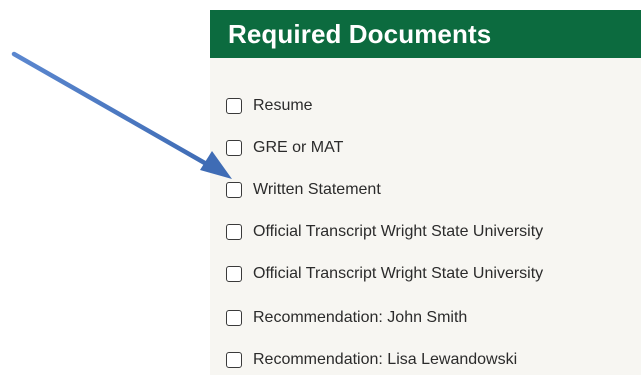 Image resolution: width=641 pixels, height=375 pixels. What do you see at coordinates (234, 148) in the screenshot?
I see `gre-or-mat-checkbox` at bounding box center [234, 148].